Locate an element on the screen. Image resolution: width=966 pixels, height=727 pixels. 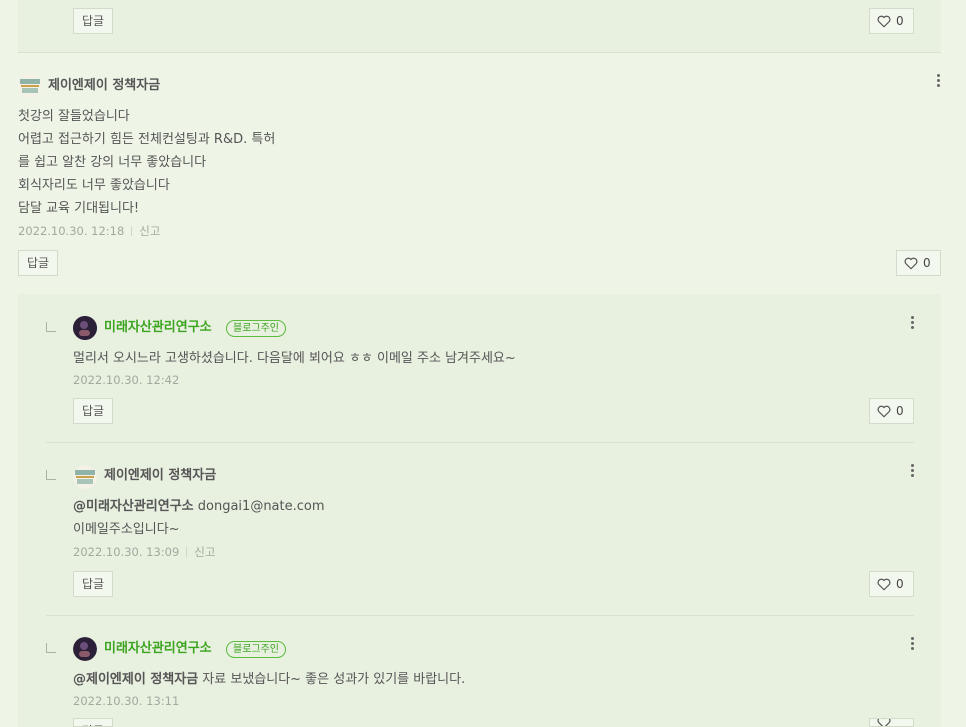
previous-comment-tail: 답글 0 is located at coordinates (479, 26).